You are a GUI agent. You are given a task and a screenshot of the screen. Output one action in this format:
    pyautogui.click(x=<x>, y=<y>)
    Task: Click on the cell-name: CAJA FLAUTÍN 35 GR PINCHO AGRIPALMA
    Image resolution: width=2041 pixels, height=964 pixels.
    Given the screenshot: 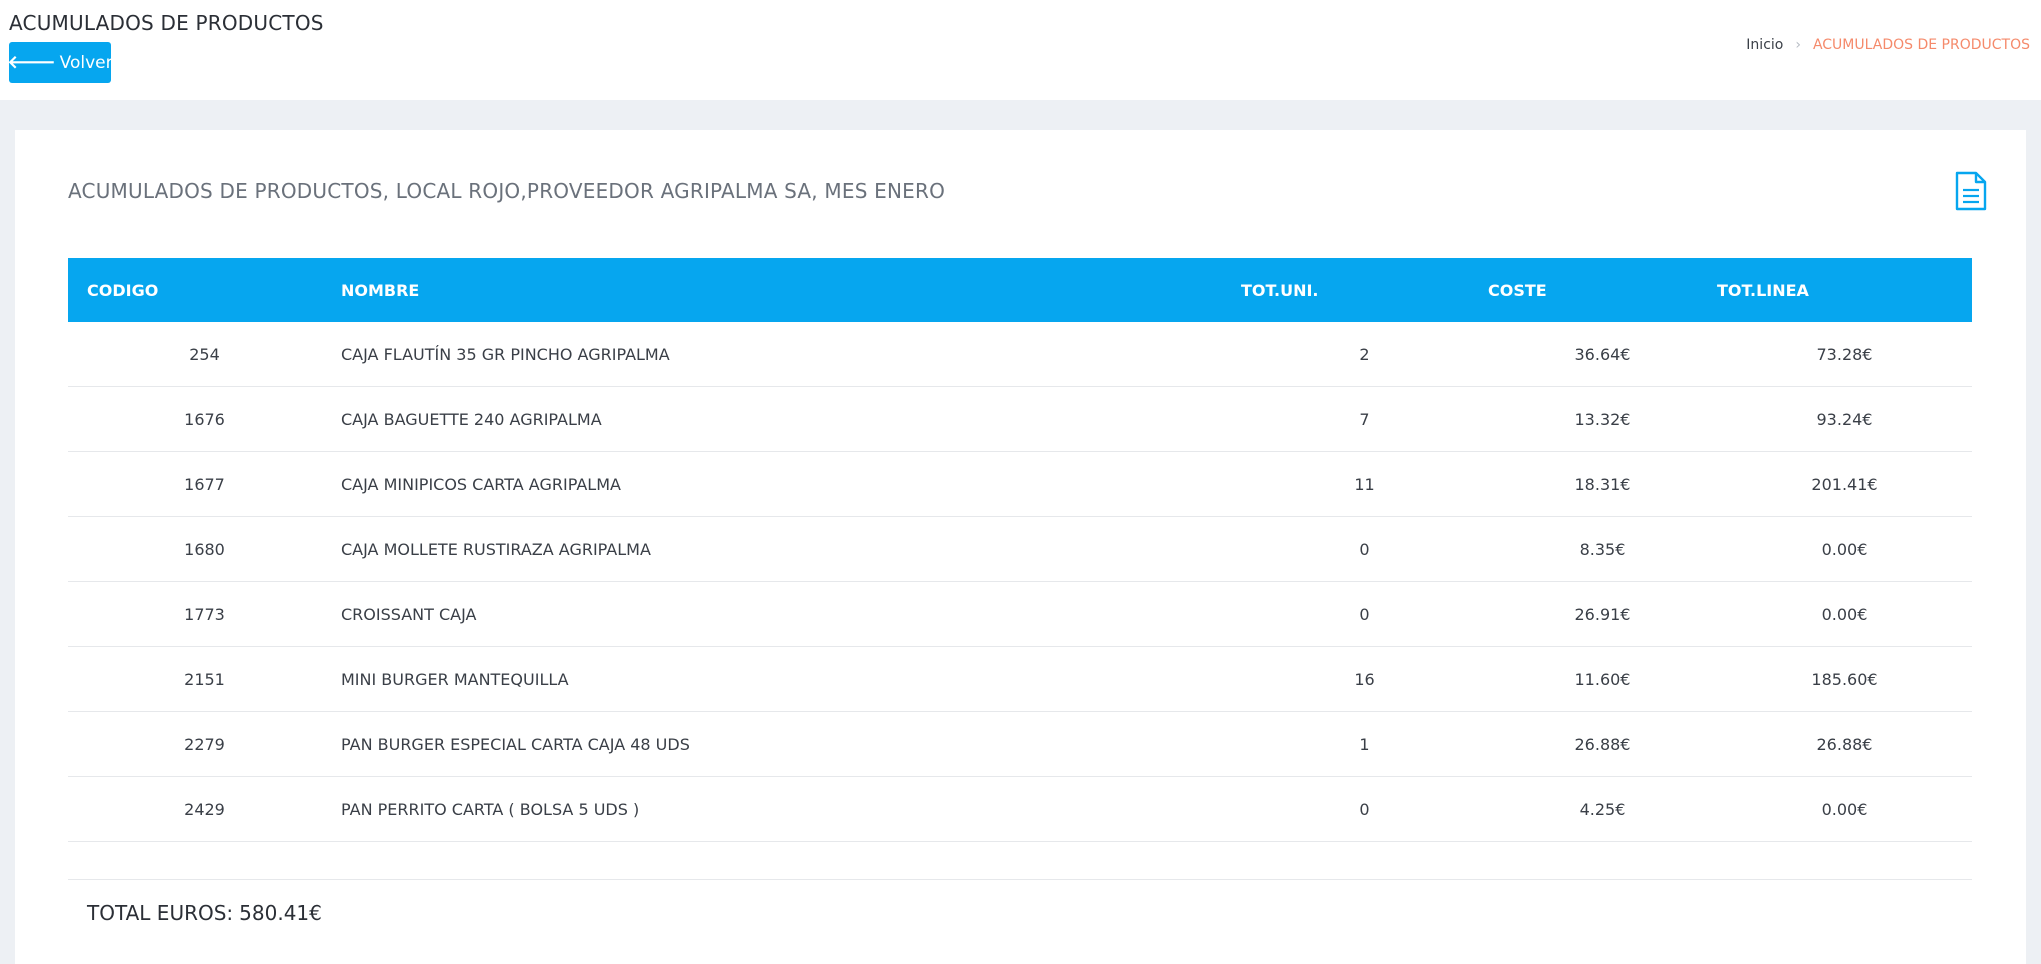 What is the action you would take?
    pyautogui.click(x=791, y=354)
    